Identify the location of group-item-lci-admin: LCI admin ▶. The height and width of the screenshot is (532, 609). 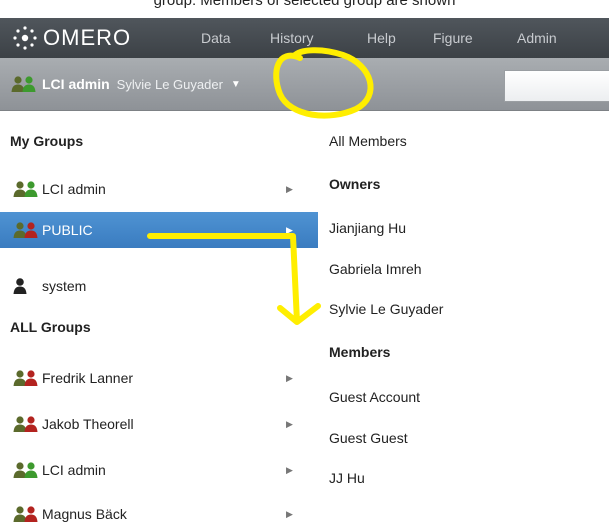
(159, 189).